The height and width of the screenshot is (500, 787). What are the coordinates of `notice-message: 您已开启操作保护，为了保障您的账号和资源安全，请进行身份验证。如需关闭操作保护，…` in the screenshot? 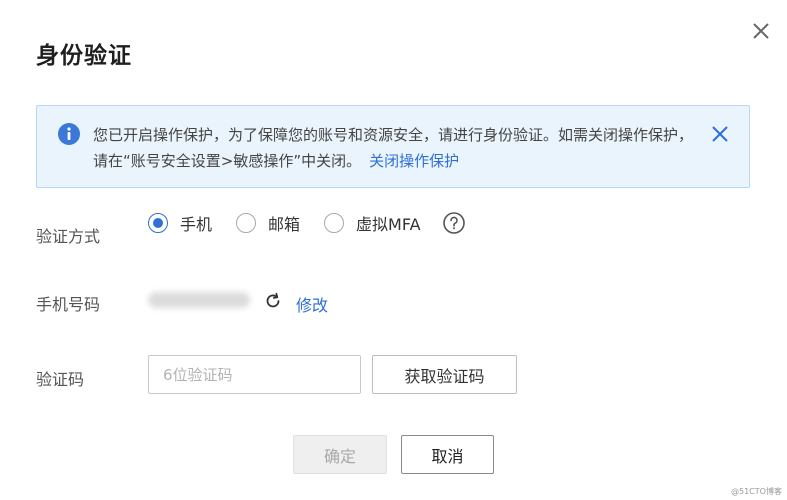 It's located at (393, 148).